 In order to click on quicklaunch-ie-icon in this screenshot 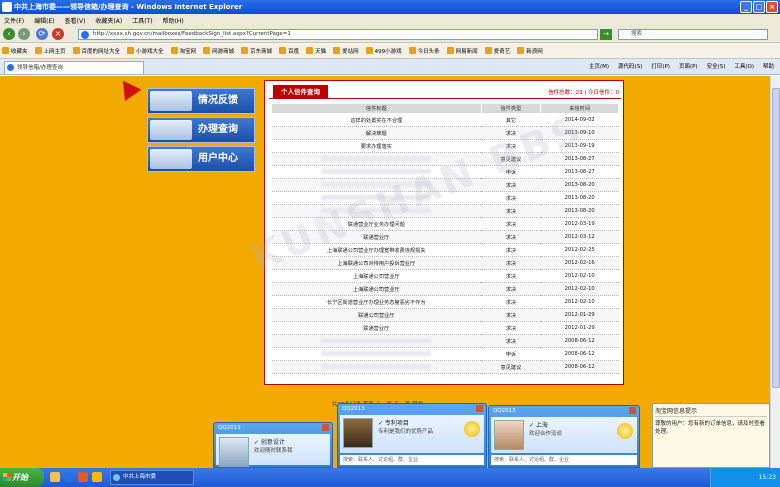, I will do `click(69, 477)`.